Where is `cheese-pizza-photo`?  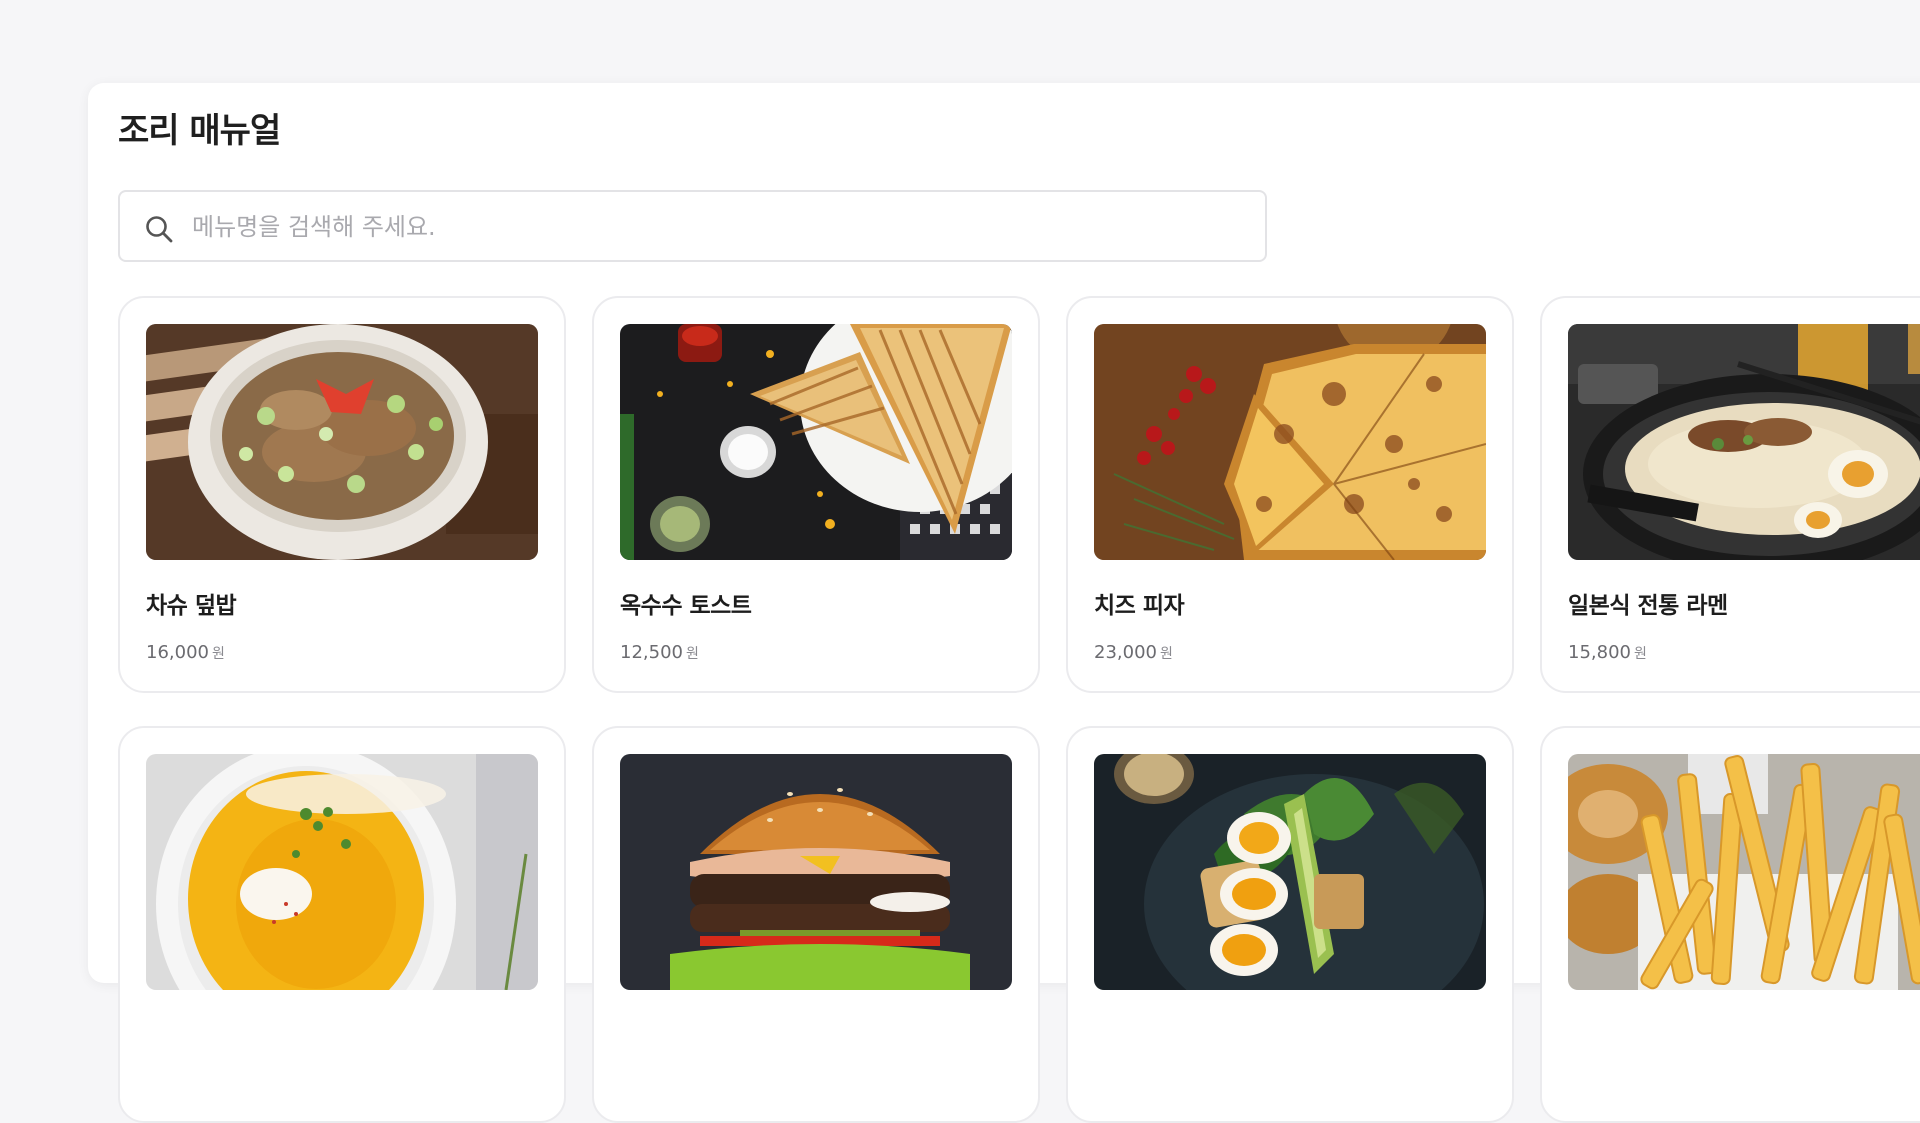 cheese-pizza-photo is located at coordinates (1290, 442).